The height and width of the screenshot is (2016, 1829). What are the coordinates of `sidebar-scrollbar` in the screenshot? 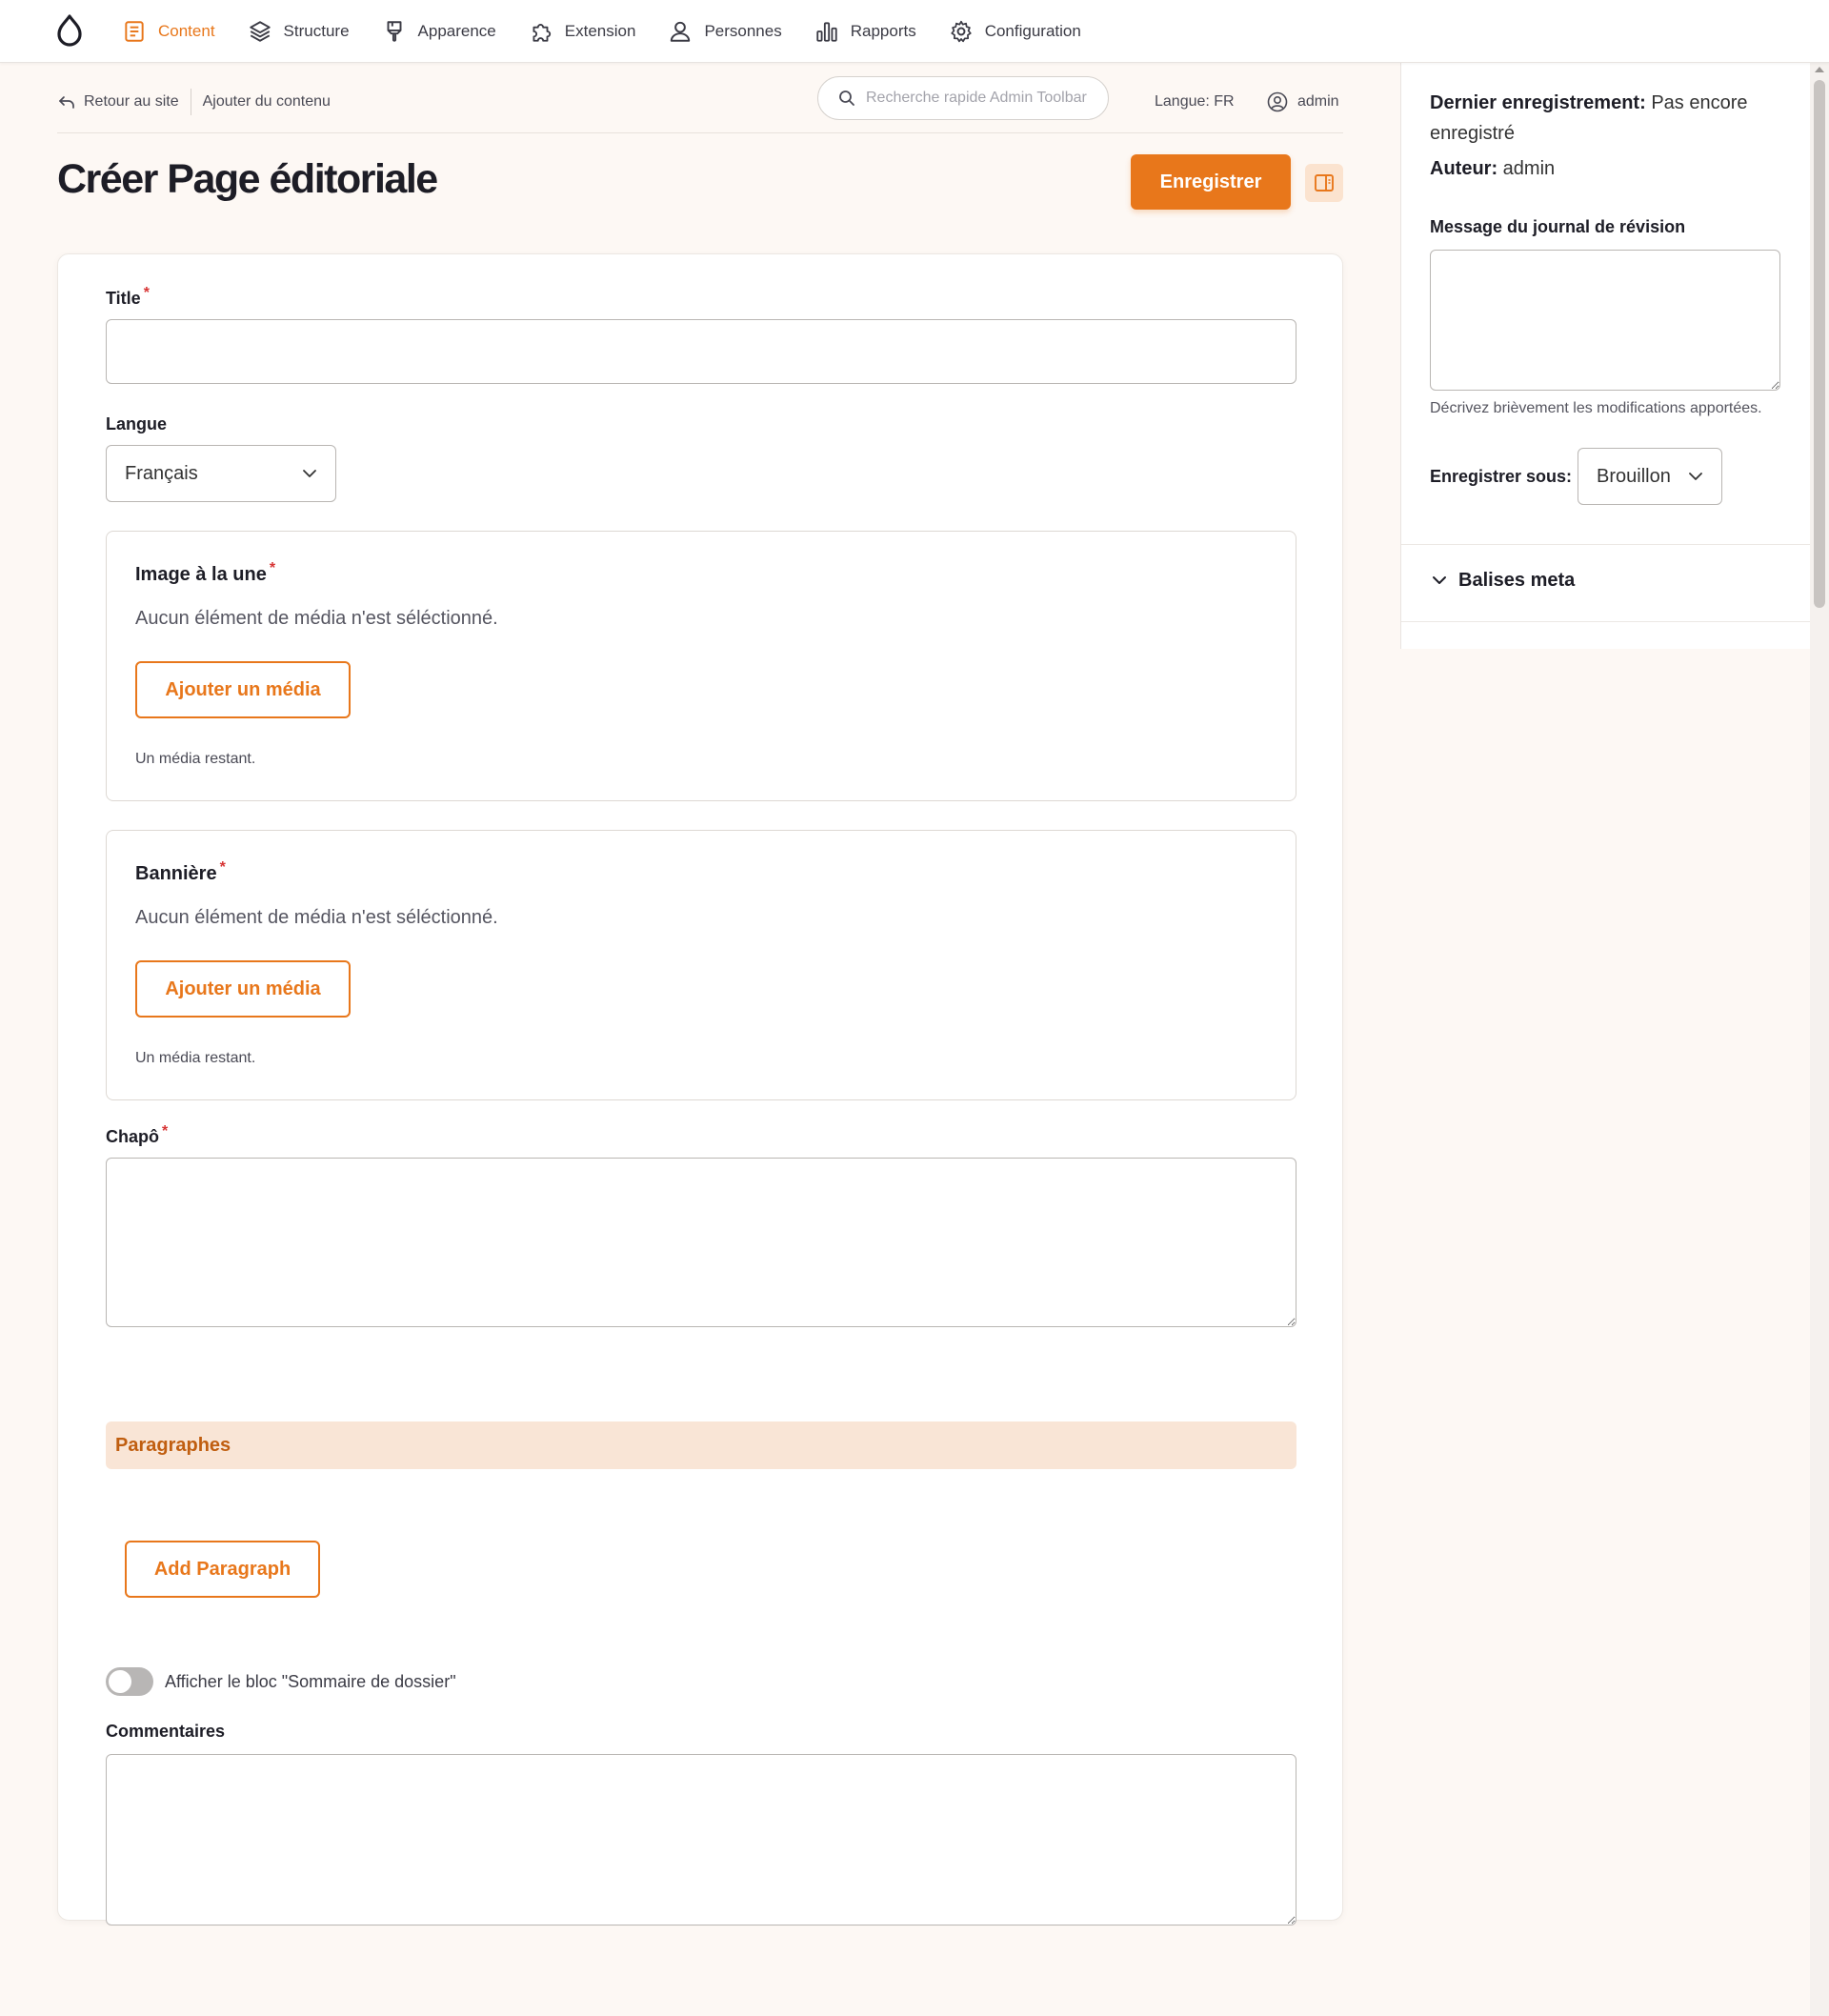 It's located at (1820, 1039).